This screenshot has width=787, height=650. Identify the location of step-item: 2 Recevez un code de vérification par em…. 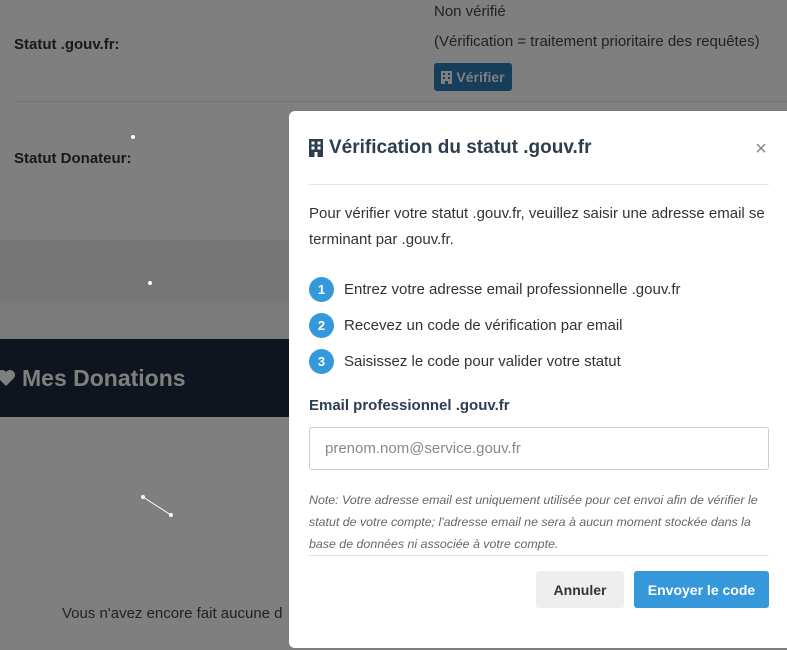
(495, 325).